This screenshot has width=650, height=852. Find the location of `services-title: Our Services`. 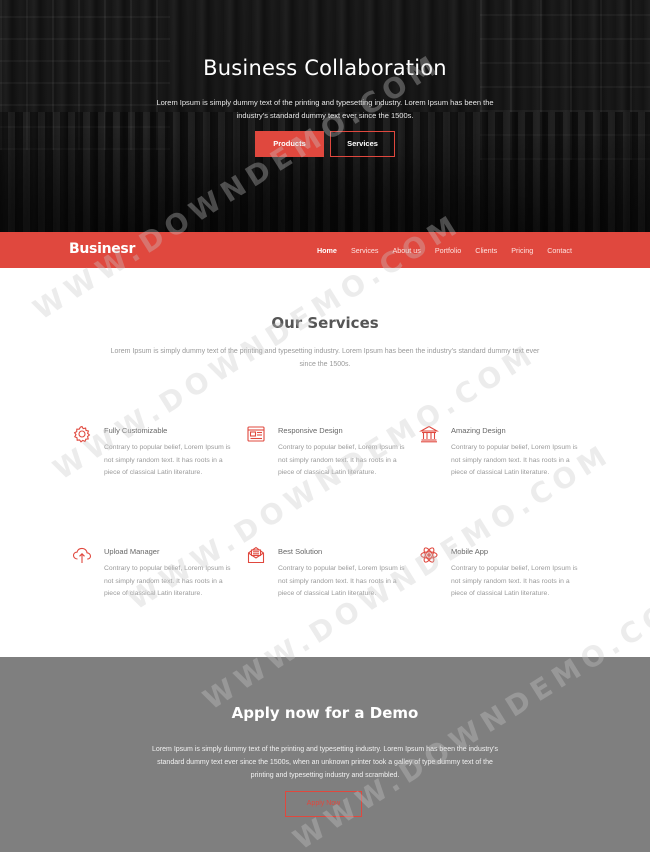

services-title: Our Services is located at coordinates (325, 323).